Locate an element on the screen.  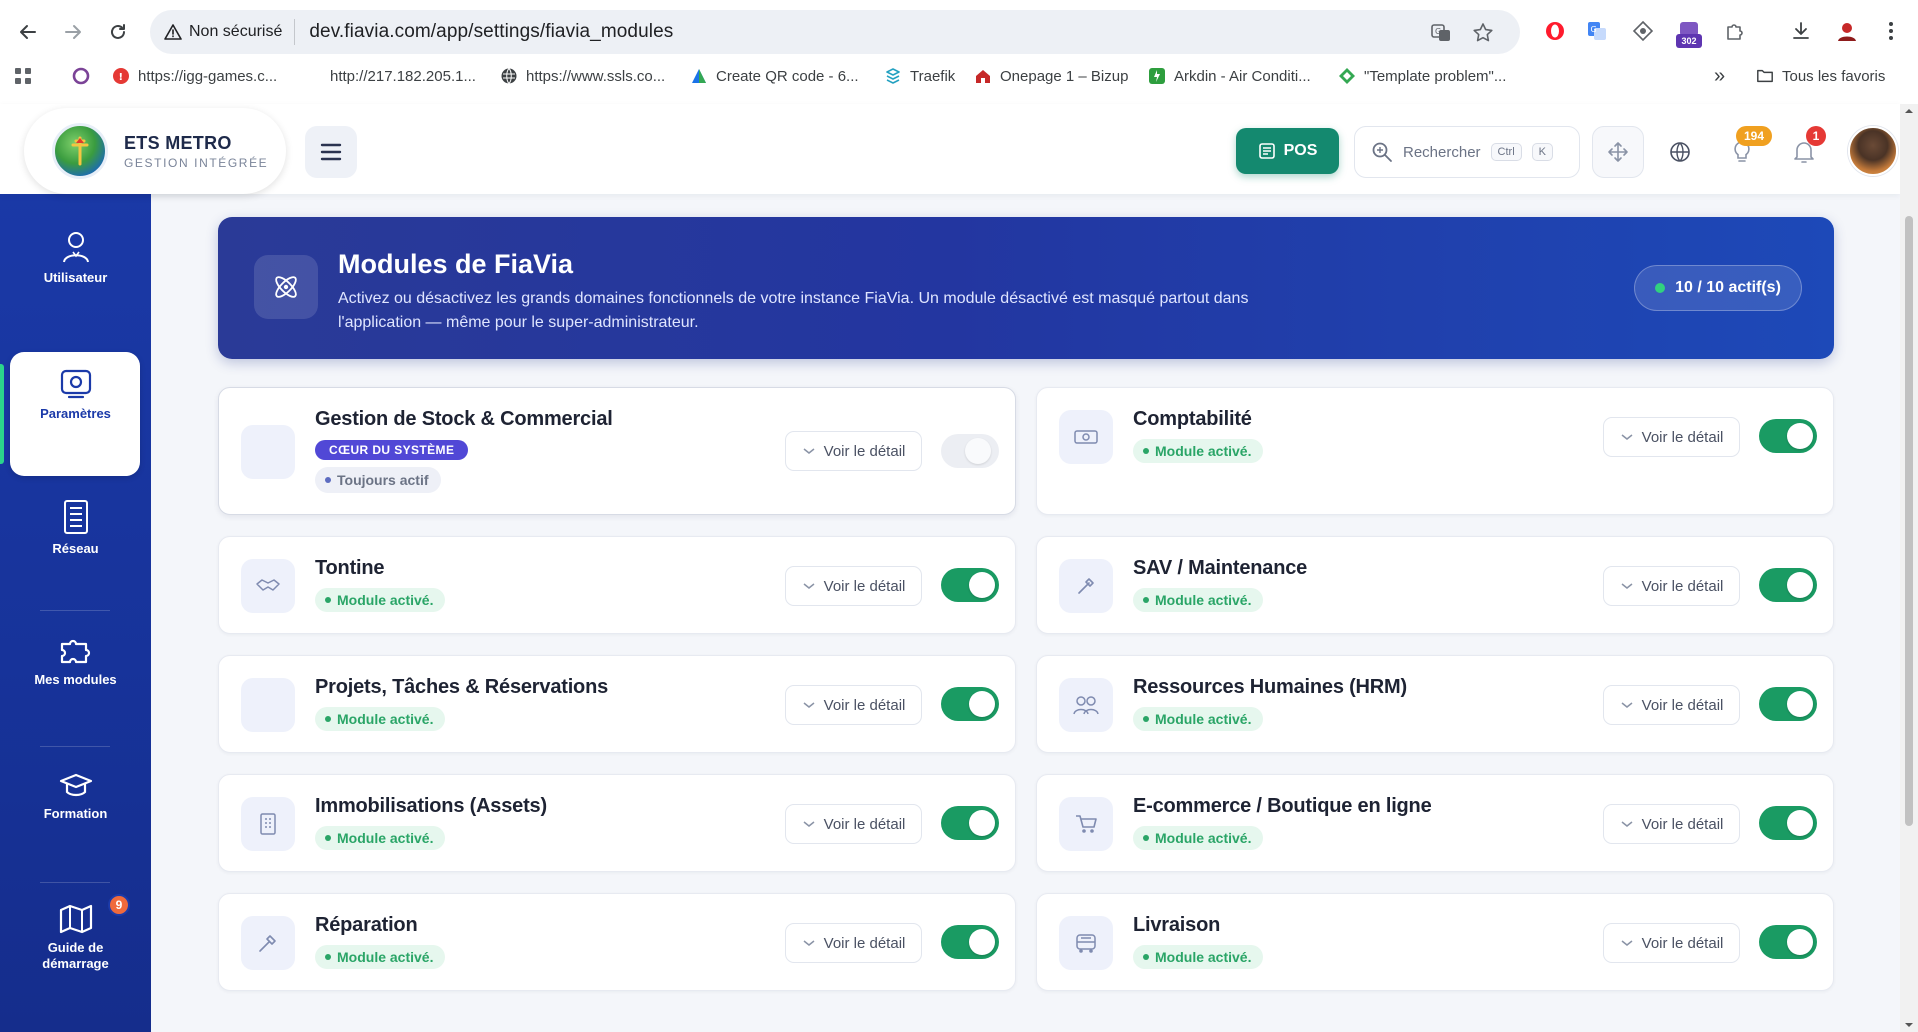
extension-counter-icon: 302 is located at coordinates (1689, 32).